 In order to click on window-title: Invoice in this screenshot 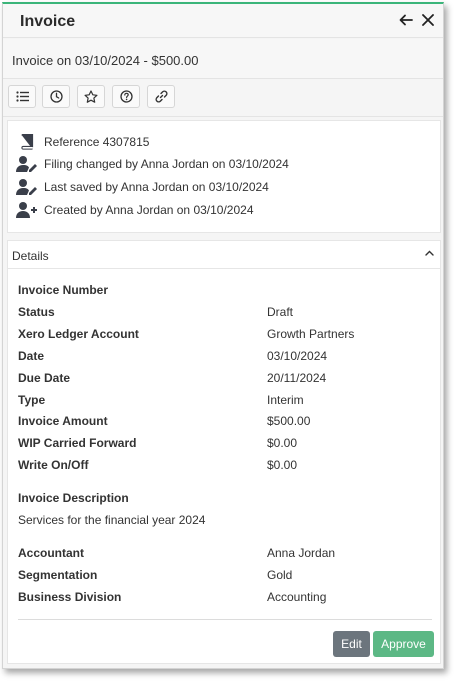, I will do `click(48, 21)`.